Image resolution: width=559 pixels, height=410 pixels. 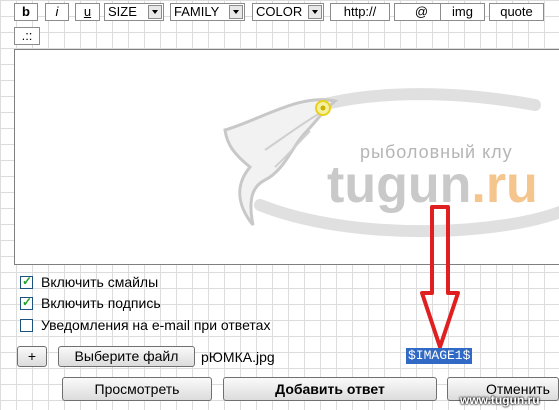 What do you see at coordinates (26, 325) in the screenshot?
I see `email-notify-checkbox` at bounding box center [26, 325].